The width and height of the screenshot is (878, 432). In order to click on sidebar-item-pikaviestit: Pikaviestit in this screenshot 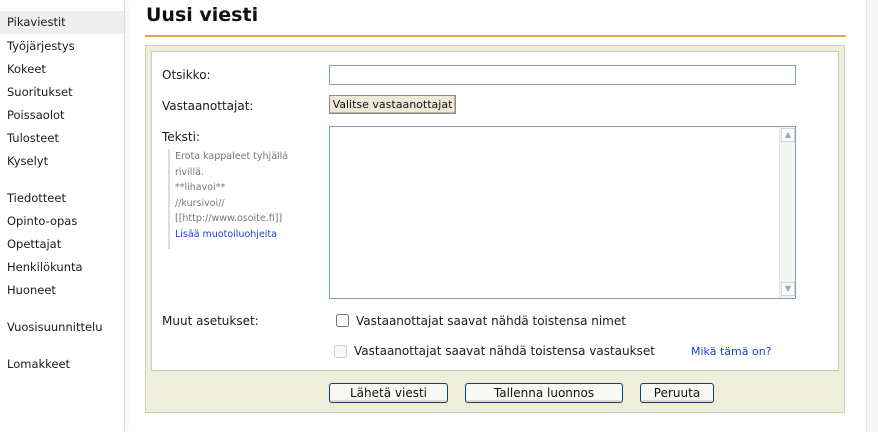, I will do `click(62, 22)`.